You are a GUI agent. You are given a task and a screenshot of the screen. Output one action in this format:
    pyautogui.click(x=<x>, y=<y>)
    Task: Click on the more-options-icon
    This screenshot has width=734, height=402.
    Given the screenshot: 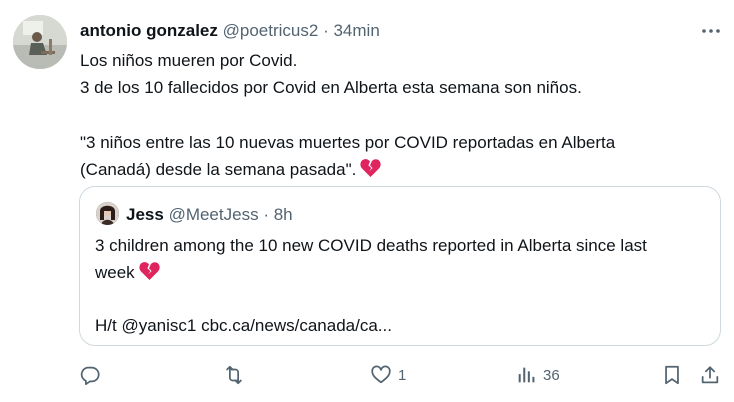 What is the action you would take?
    pyautogui.click(x=711, y=31)
    